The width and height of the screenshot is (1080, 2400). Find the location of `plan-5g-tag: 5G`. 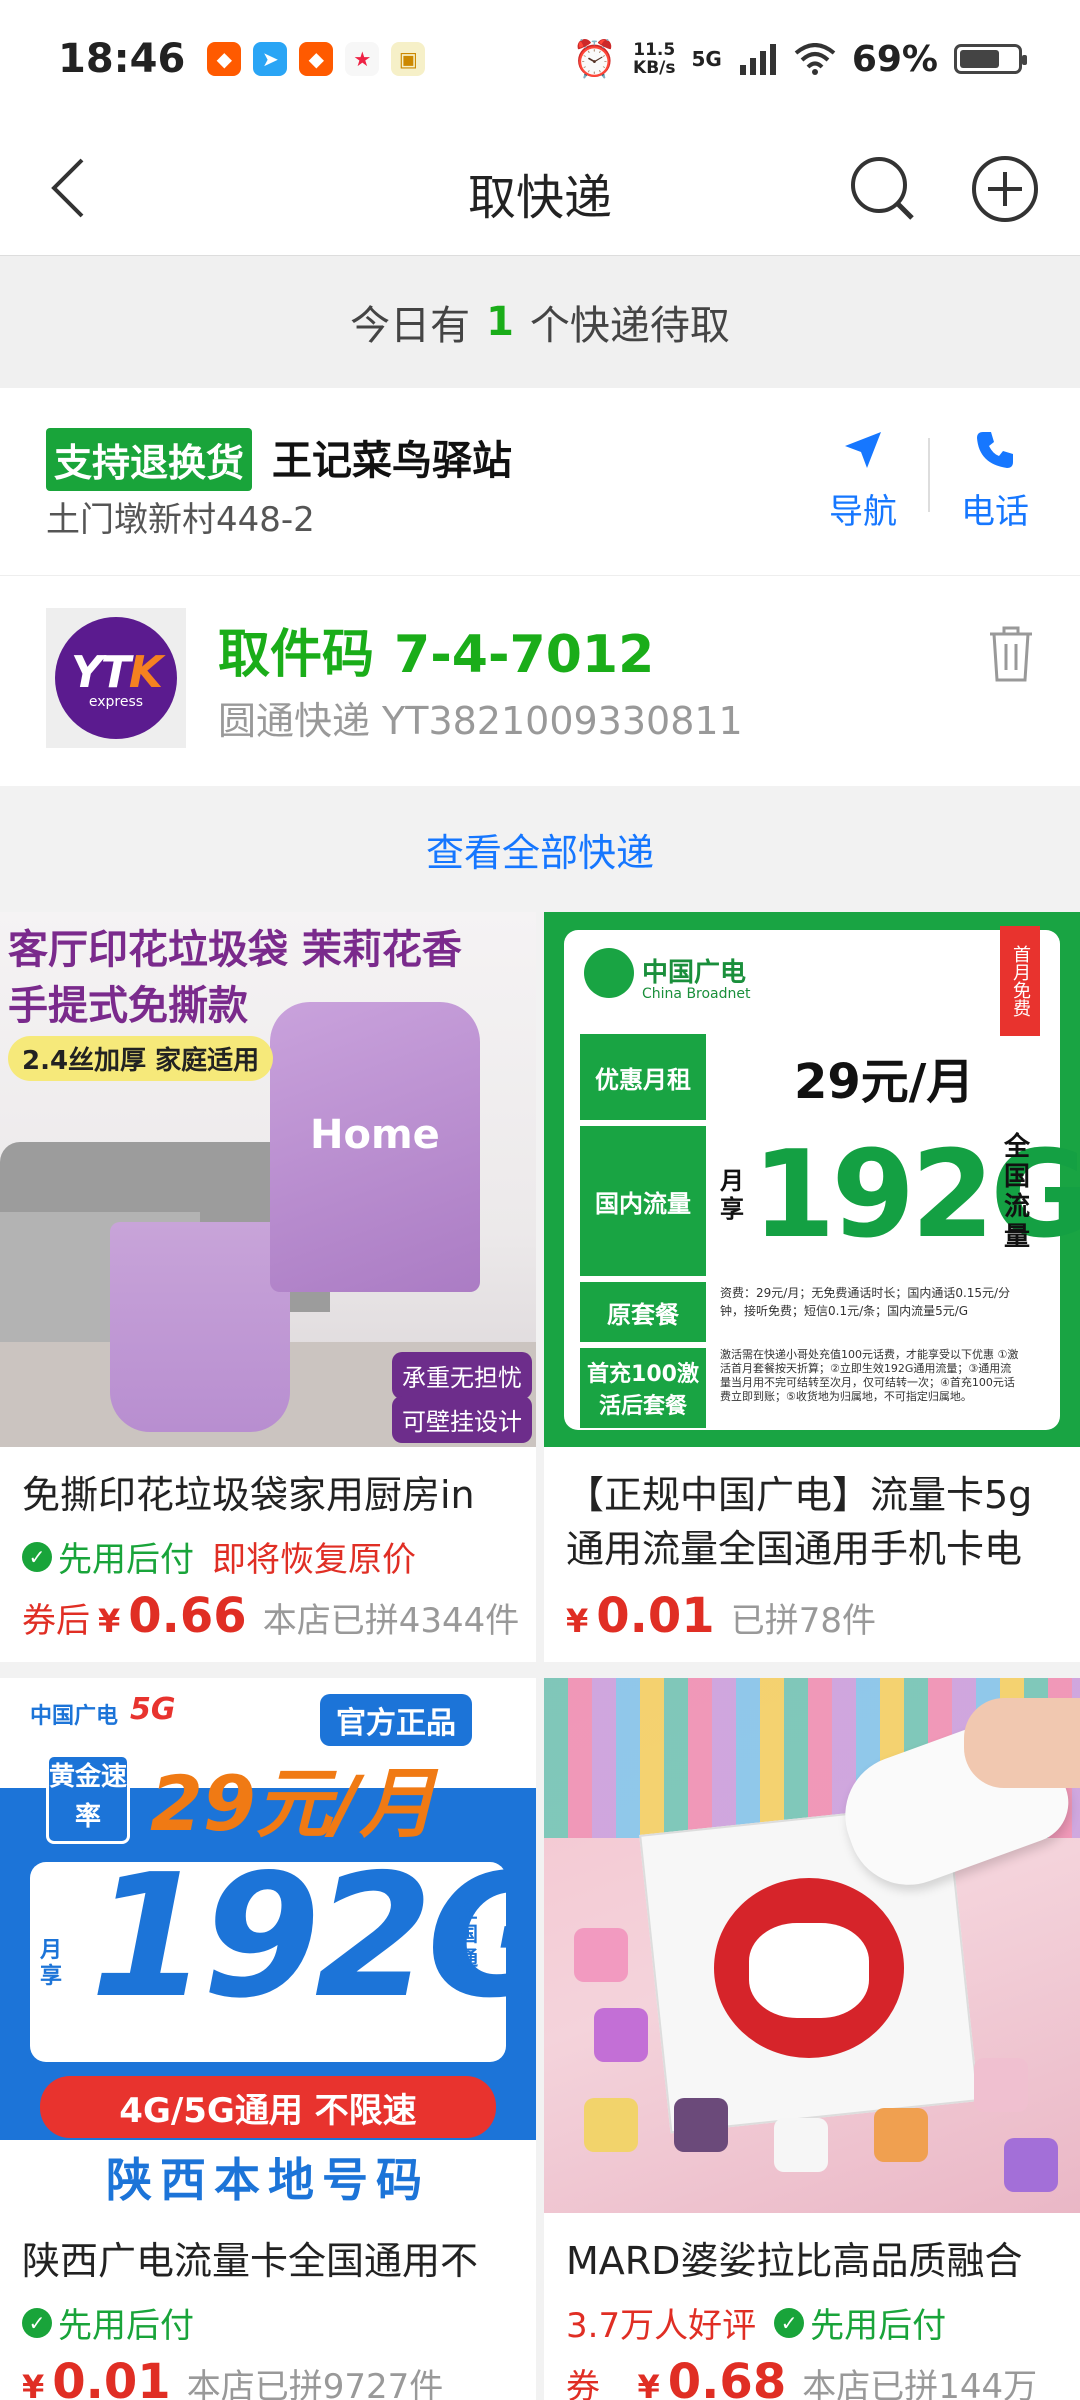

plan-5g-tag: 5G is located at coordinates (153, 1709).